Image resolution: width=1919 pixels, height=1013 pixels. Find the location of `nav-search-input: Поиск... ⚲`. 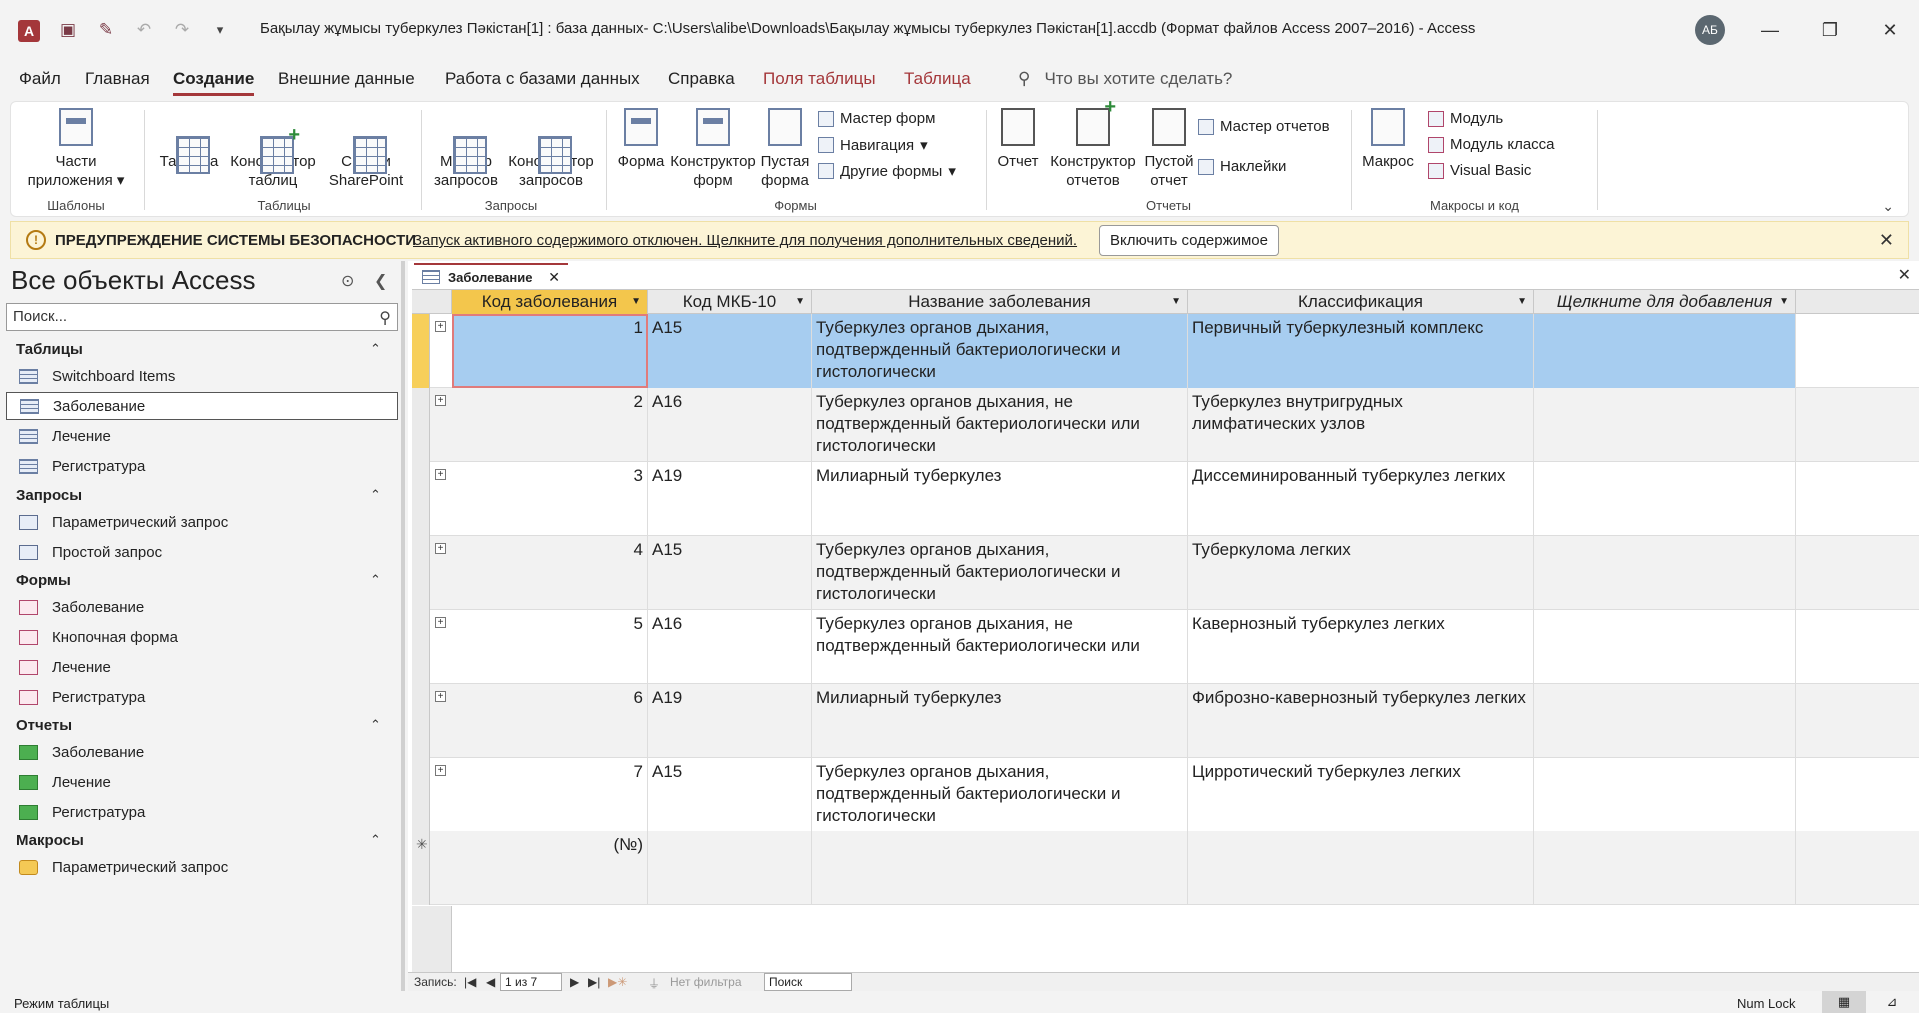

nav-search-input: Поиск... ⚲ is located at coordinates (202, 317).